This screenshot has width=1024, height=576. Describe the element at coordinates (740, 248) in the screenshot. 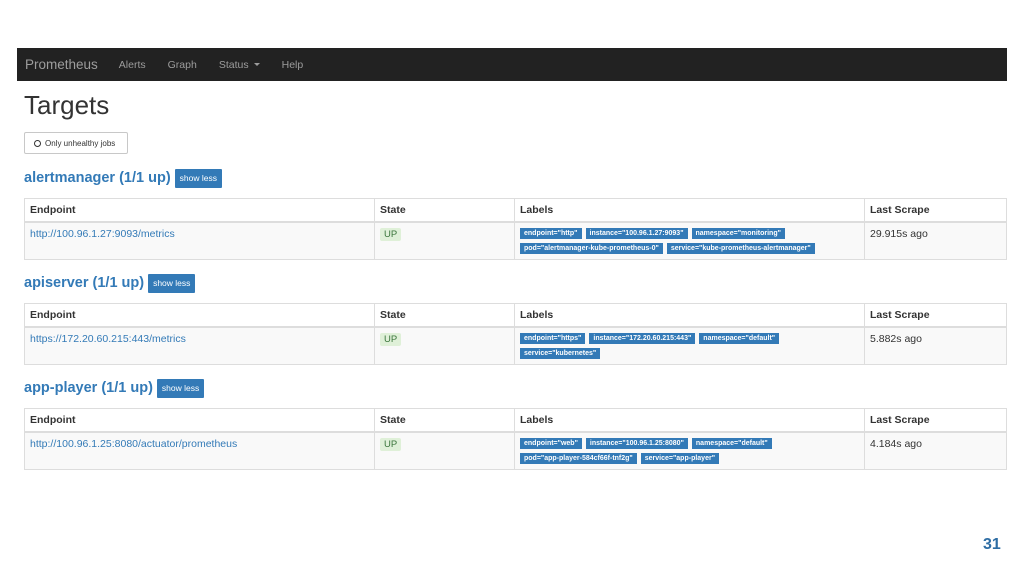

I see `label-badge: service="kube-prometheus-alertmanager"` at that location.